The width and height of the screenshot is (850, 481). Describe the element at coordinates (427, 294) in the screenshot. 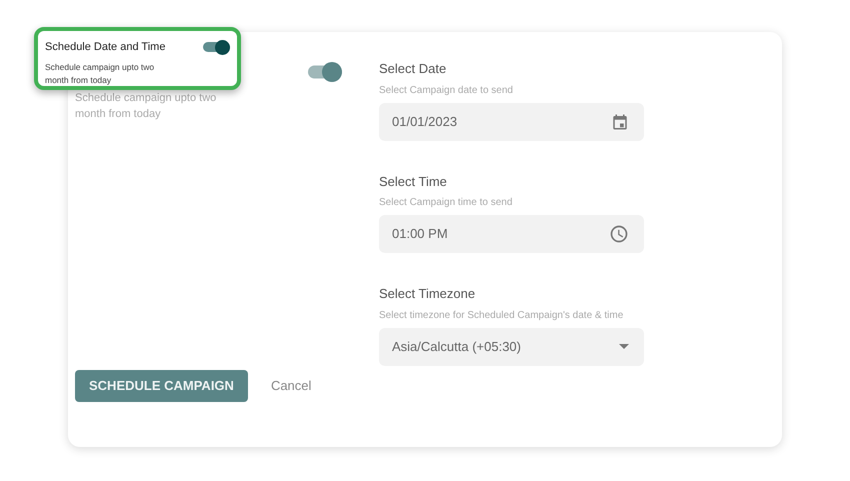

I see `field-label: Select Timezone` at that location.